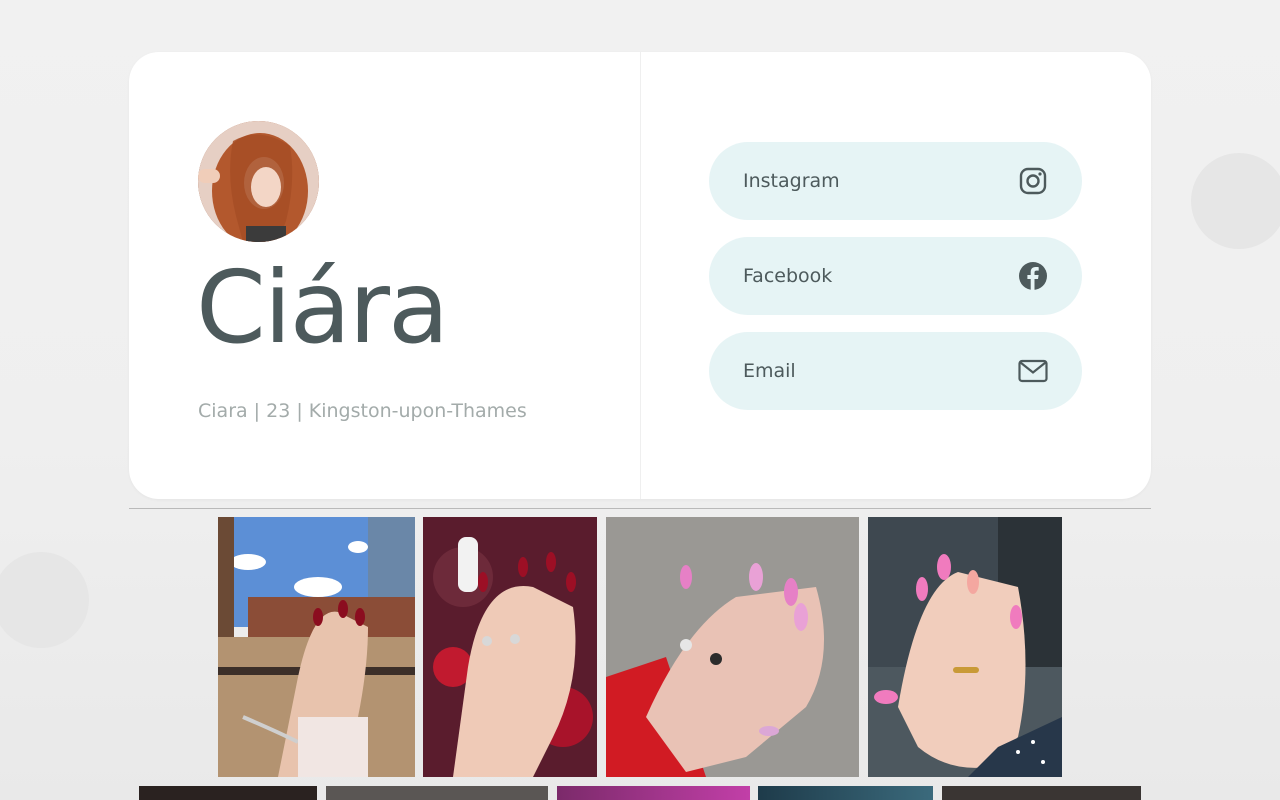 Image resolution: width=1280 pixels, height=800 pixels. Describe the element at coordinates (1033, 276) in the screenshot. I see `facebook-icon` at that location.